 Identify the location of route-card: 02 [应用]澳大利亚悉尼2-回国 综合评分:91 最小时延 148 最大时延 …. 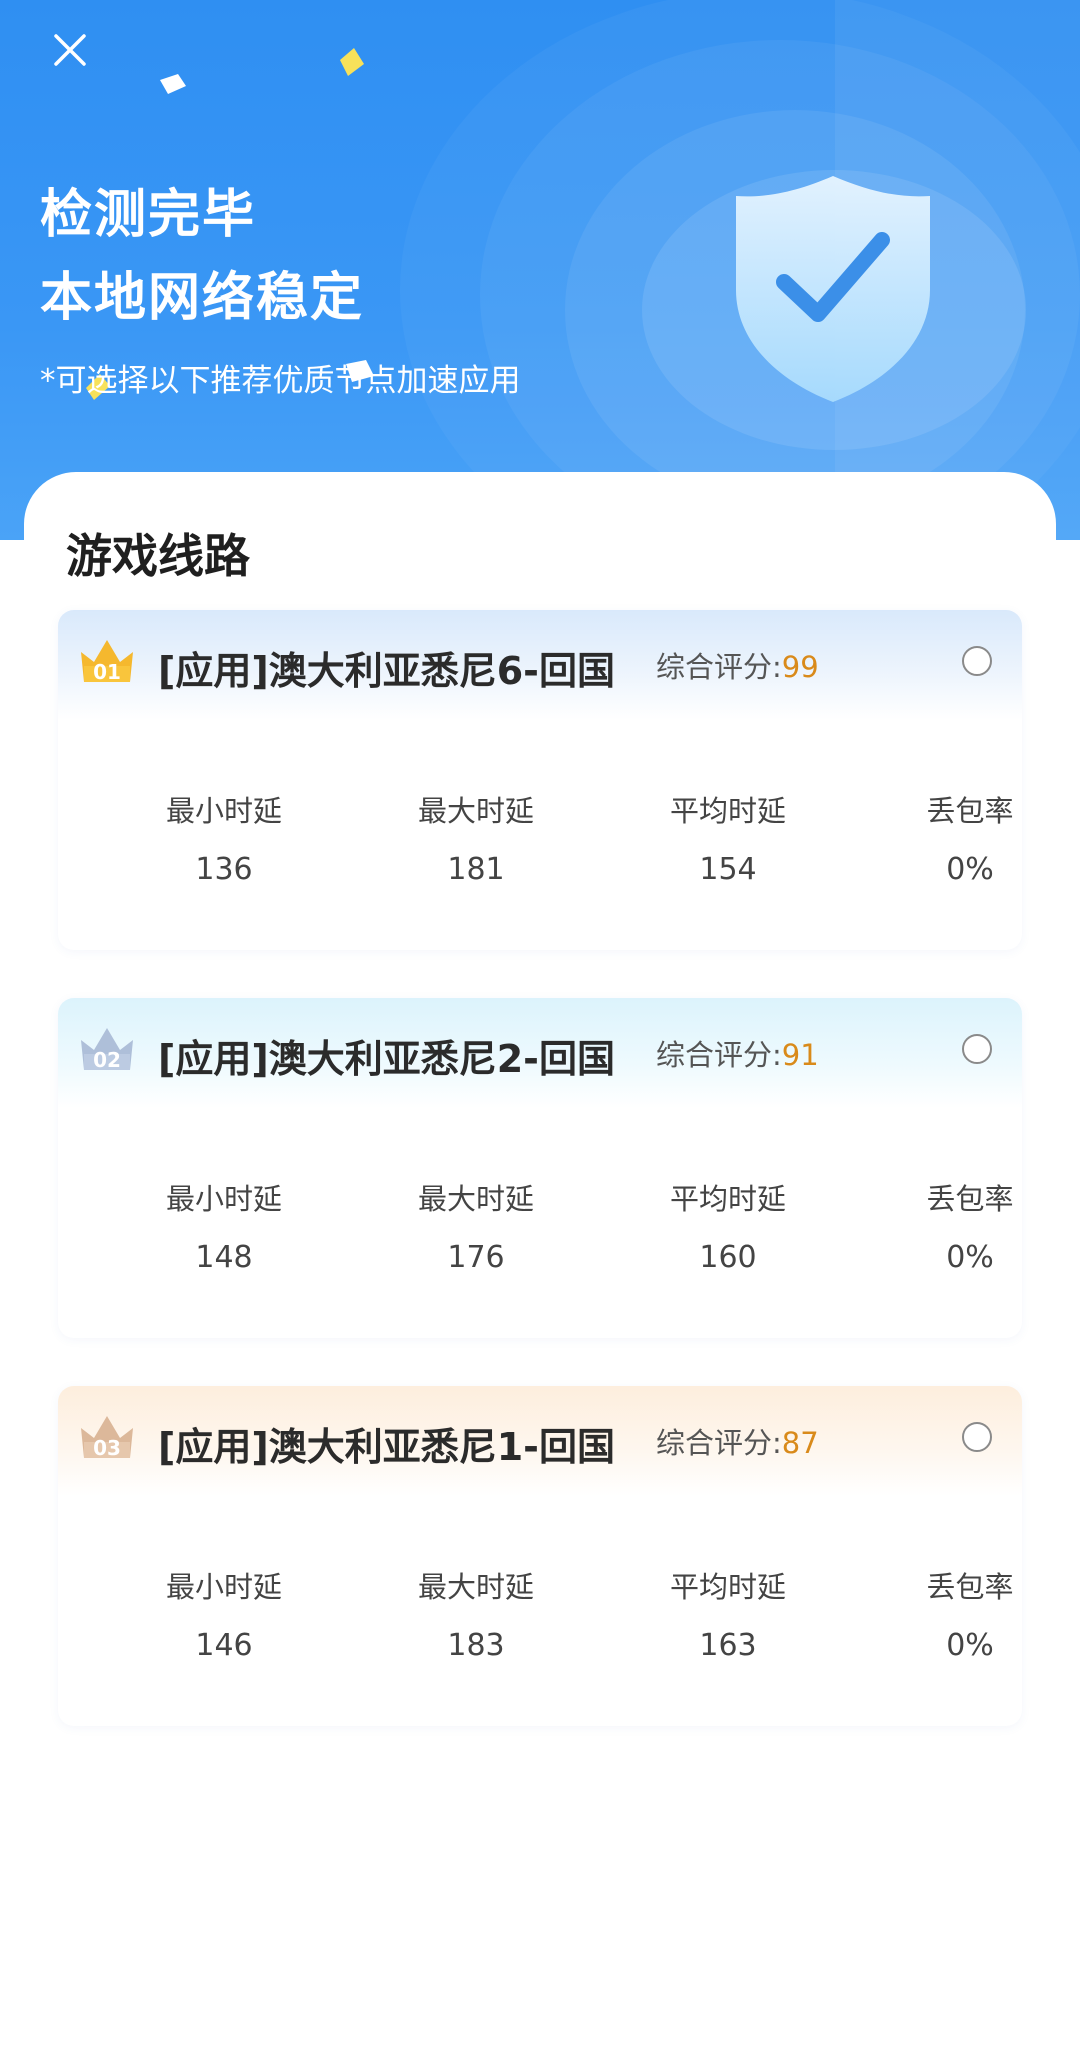
(540, 1168).